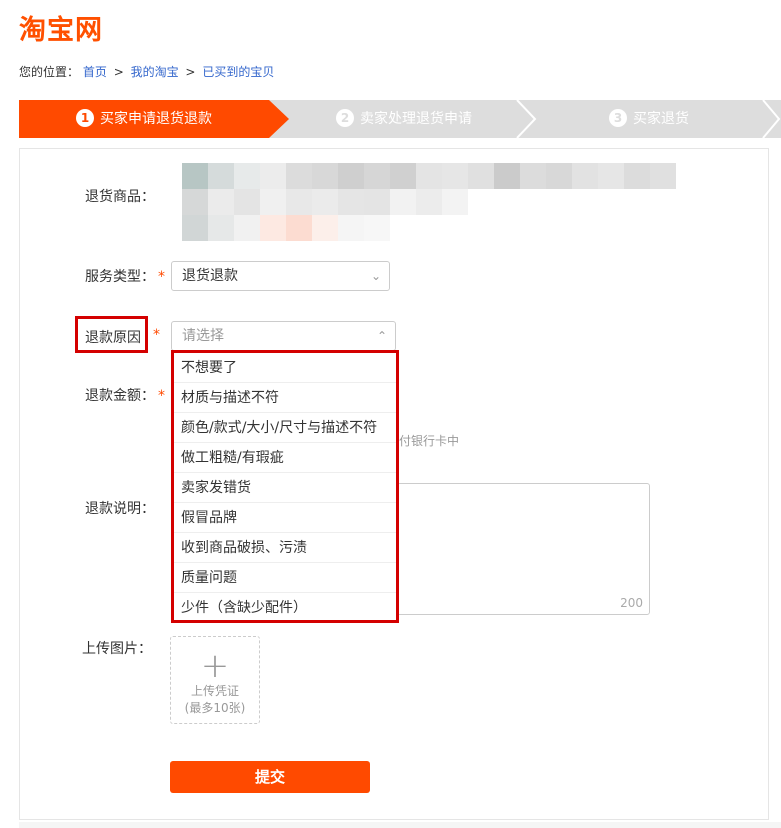 The image size is (781, 828). I want to click on plus-icon: +, so click(215, 666).